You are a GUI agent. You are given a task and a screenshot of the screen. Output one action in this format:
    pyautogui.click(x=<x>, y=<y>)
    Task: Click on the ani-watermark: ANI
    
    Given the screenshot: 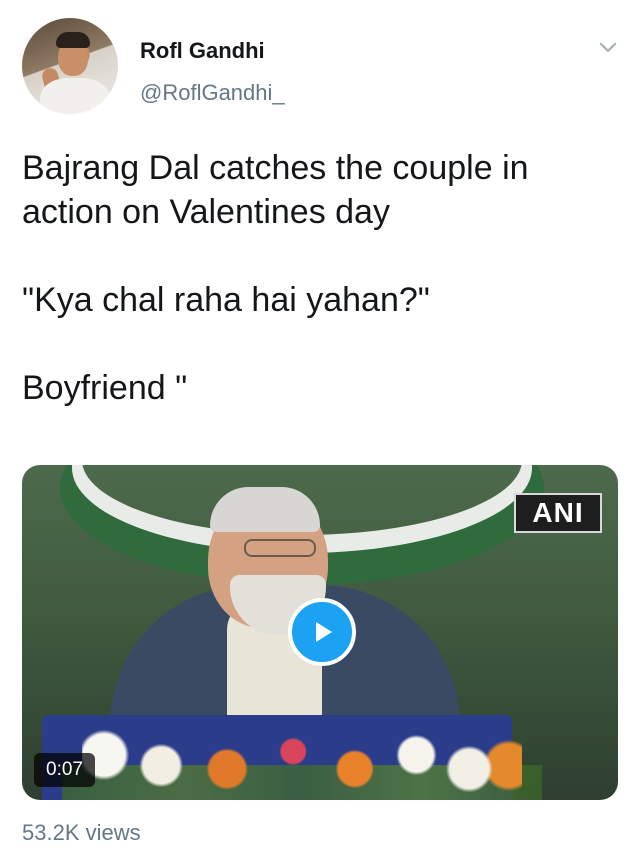 What is the action you would take?
    pyautogui.click(x=558, y=513)
    